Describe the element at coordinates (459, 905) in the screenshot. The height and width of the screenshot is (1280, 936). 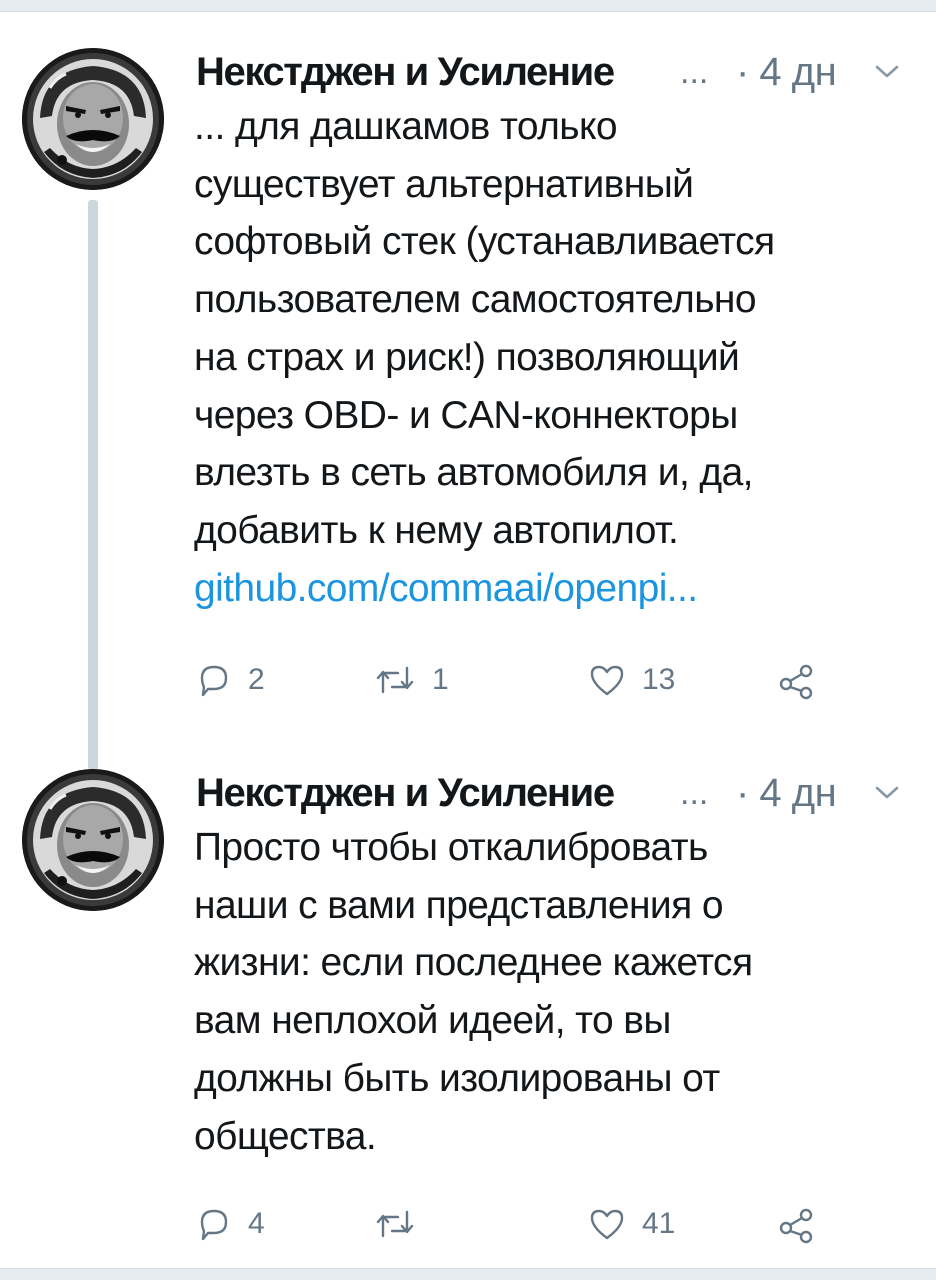
I see `tweet-text-line: наши с вами представления о` at that location.